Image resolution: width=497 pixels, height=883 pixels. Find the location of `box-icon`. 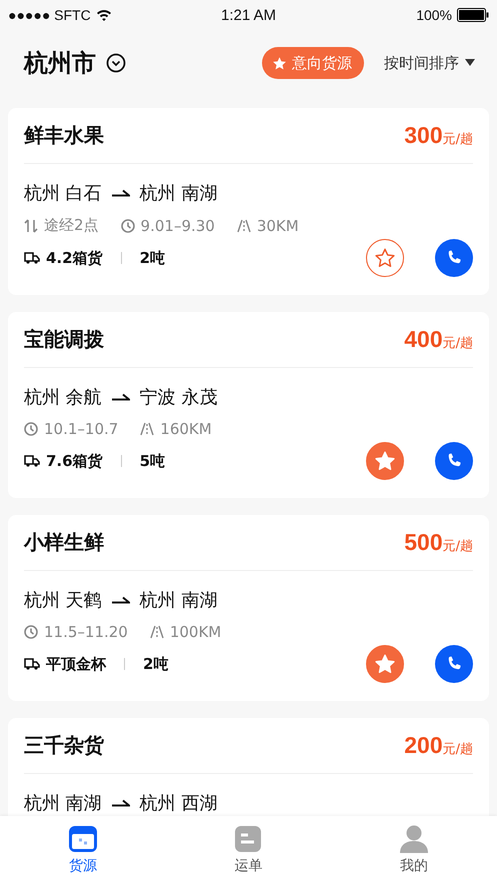

box-icon is located at coordinates (83, 839).